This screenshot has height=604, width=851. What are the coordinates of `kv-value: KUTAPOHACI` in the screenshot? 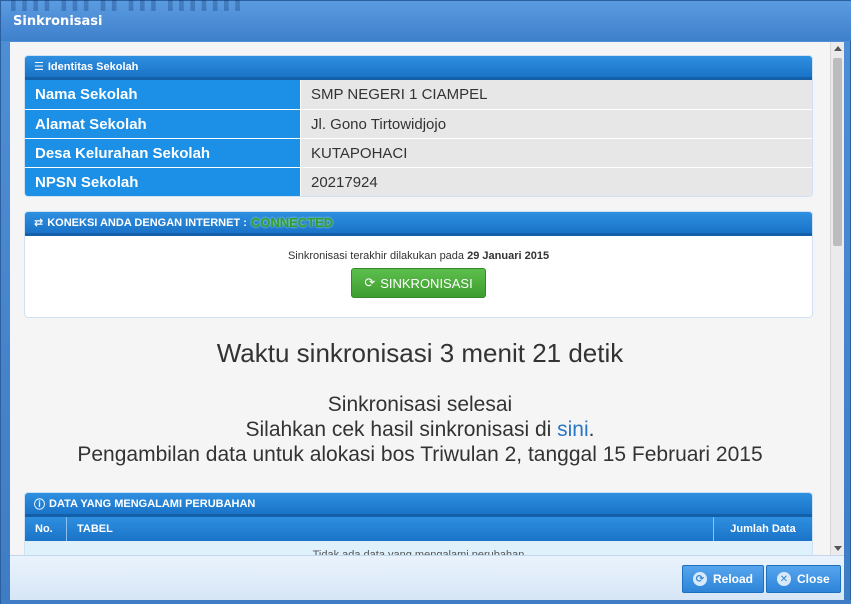 It's located at (556, 153).